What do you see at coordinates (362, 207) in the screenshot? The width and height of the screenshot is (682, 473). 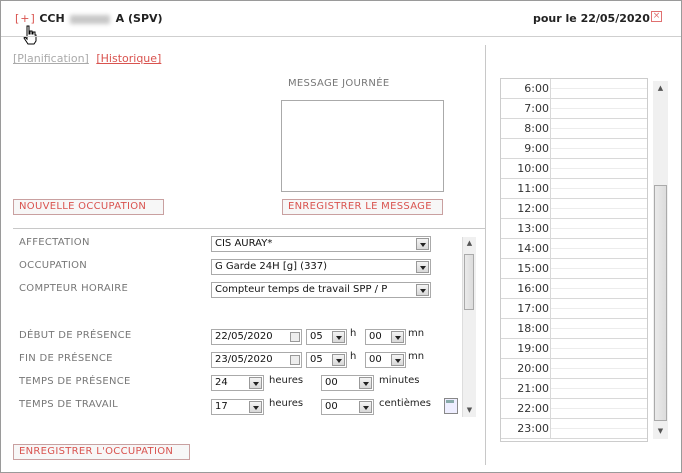 I see `save-message-button: ENREGISTRER LE MESSAGE` at bounding box center [362, 207].